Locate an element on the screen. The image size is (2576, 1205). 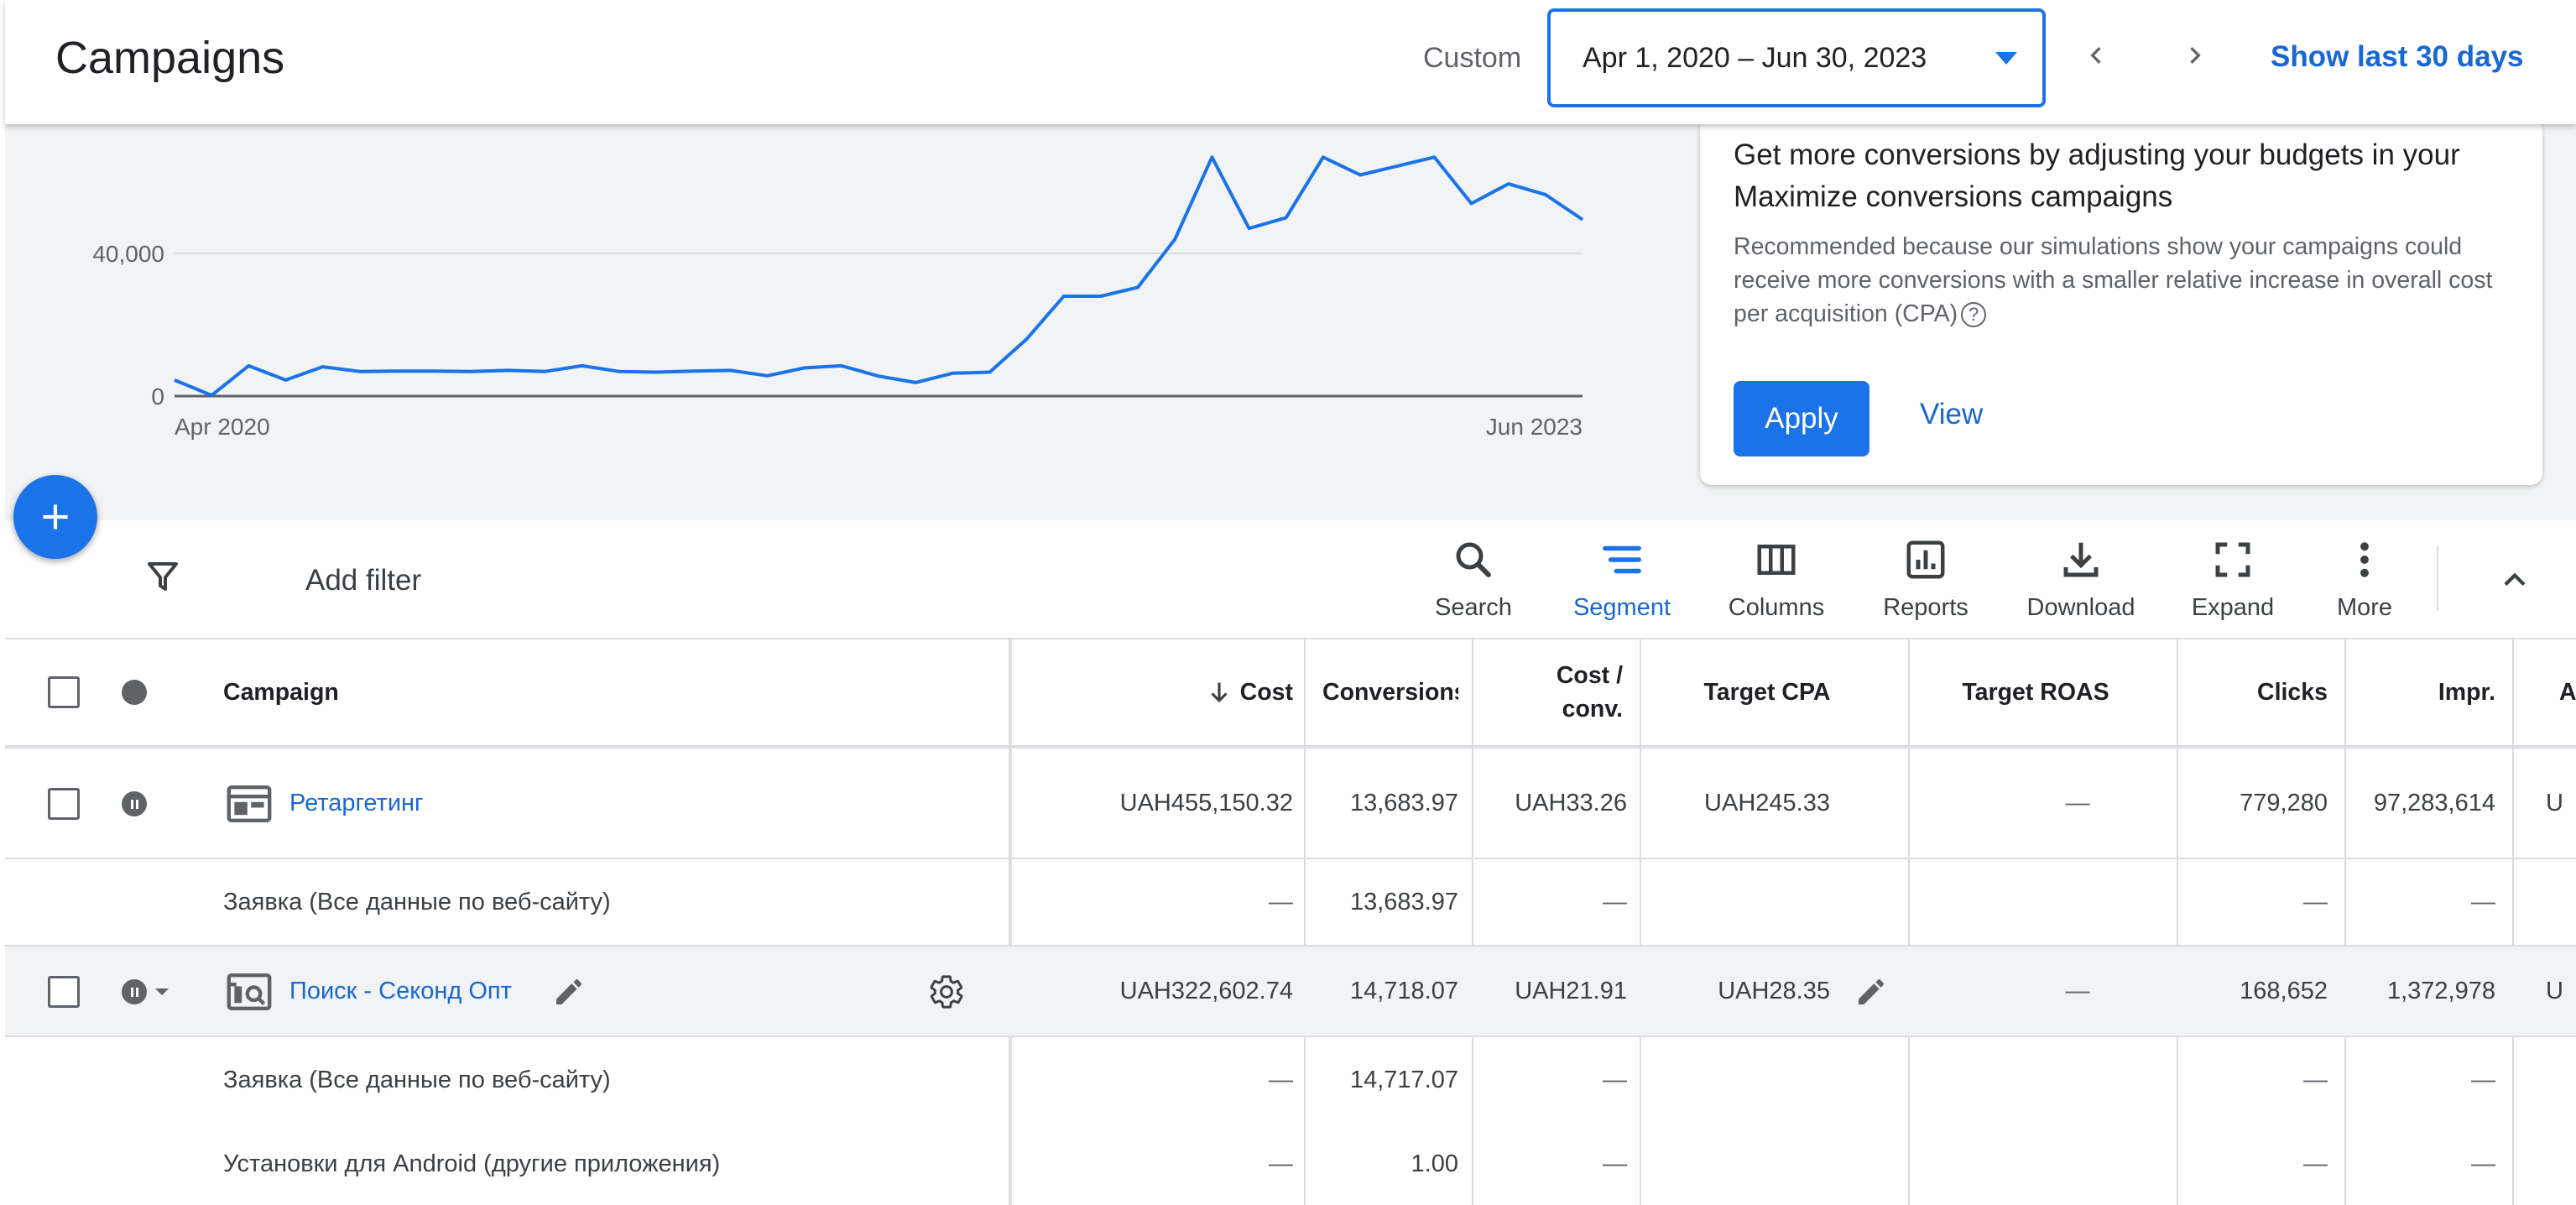
segment-label: Segment is located at coordinates (1621, 607).